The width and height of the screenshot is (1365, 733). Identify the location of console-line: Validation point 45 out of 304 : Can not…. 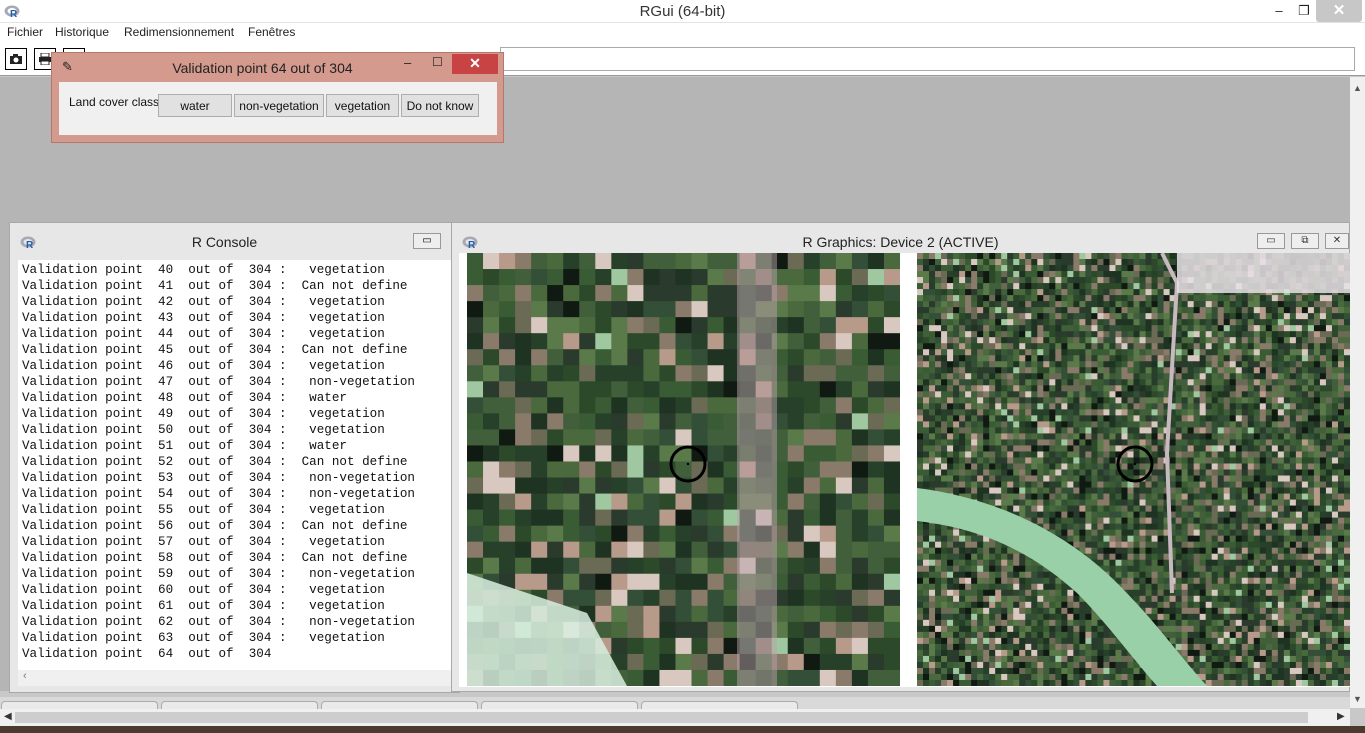
(215, 350).